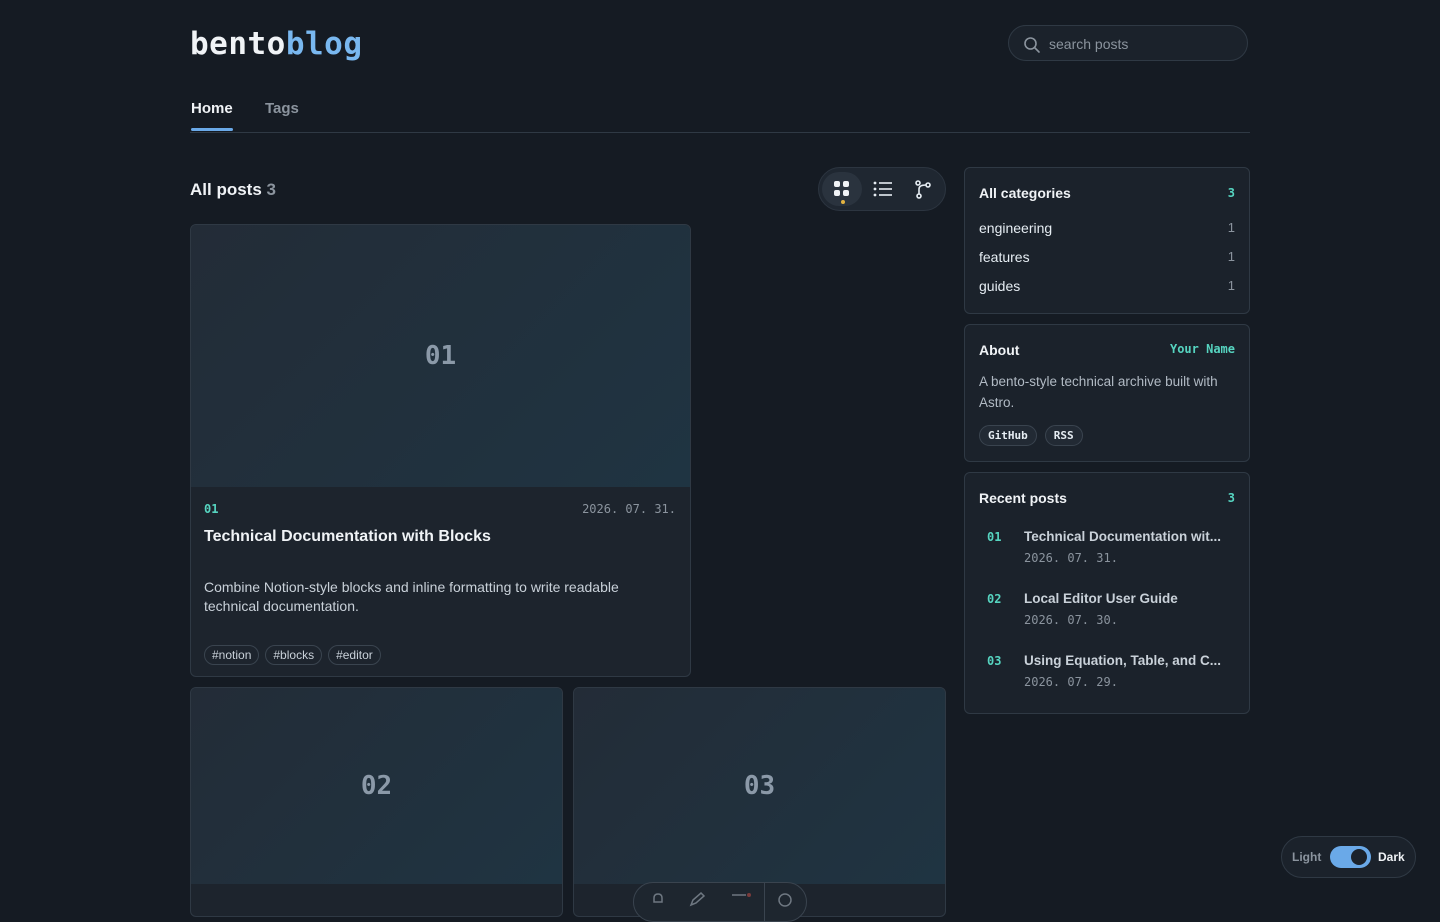 The width and height of the screenshot is (1440, 922). What do you see at coordinates (1071, 682) in the screenshot?
I see `recent-post-date: 2026. 07. 29.` at bounding box center [1071, 682].